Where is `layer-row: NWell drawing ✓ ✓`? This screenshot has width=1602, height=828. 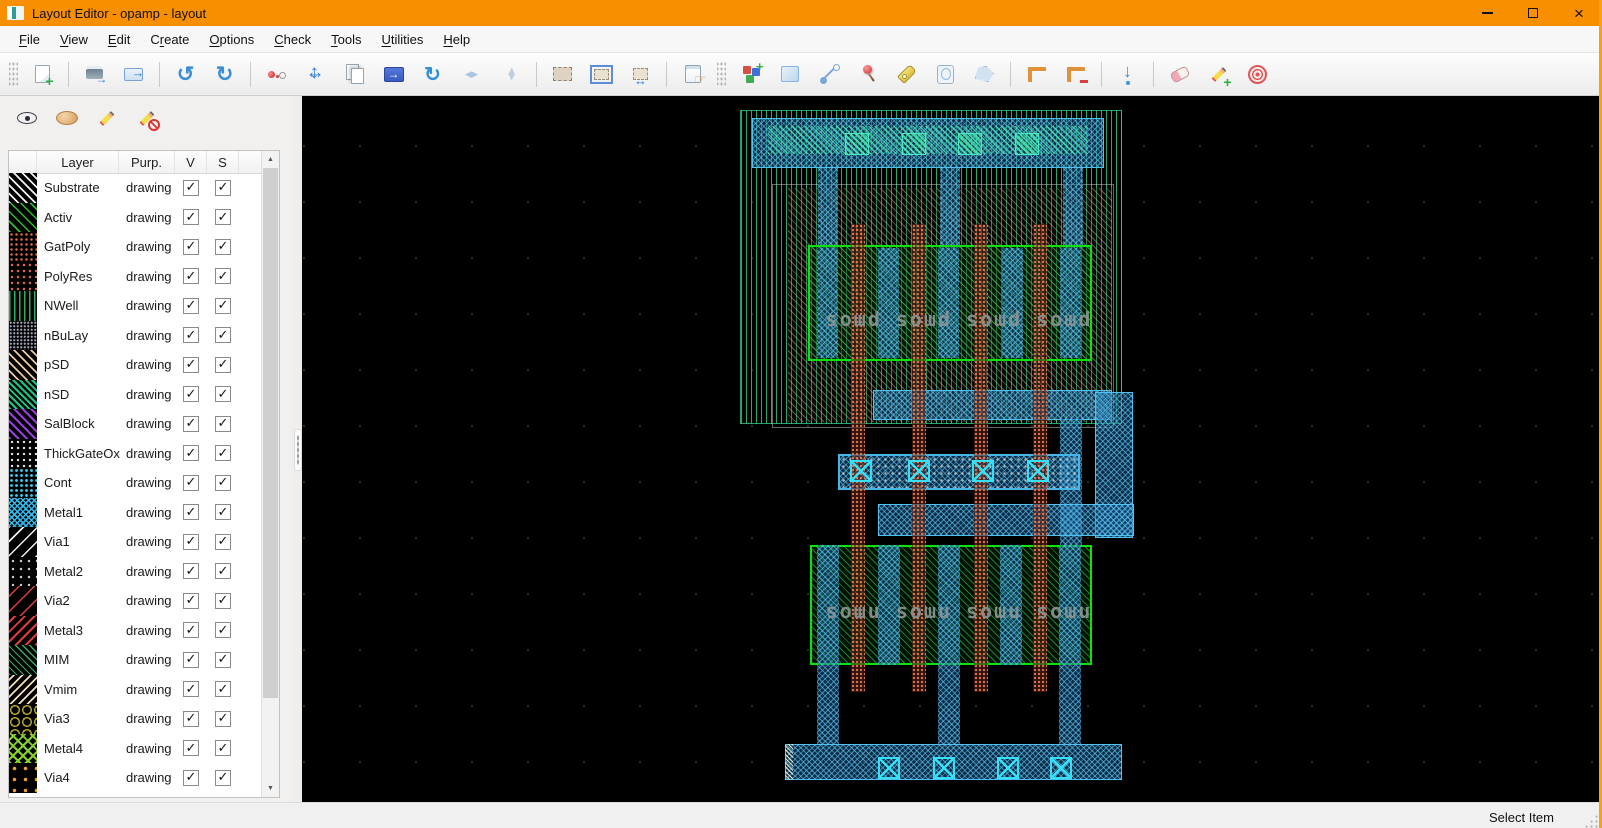
layer-row: NWell drawing ✓ ✓ is located at coordinates (135, 306).